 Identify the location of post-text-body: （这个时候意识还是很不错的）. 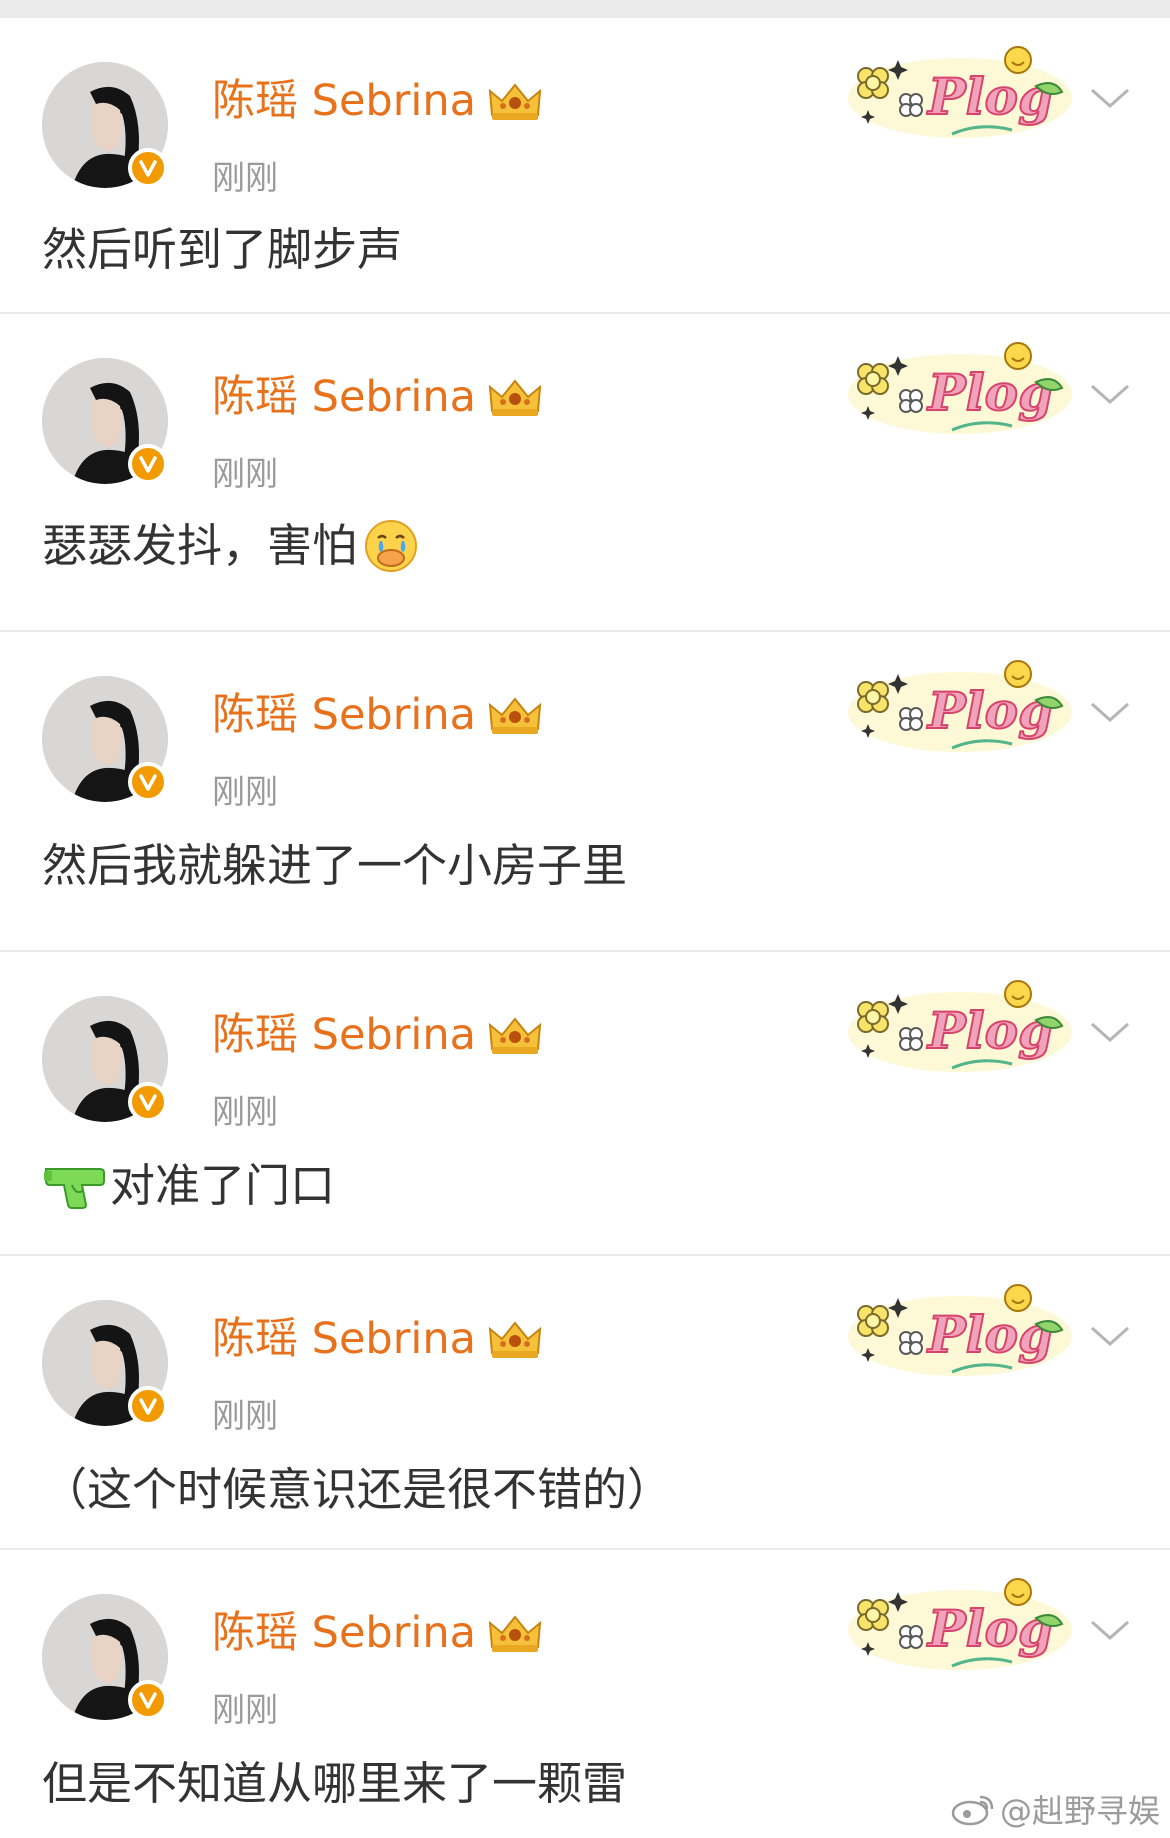
(357, 1489).